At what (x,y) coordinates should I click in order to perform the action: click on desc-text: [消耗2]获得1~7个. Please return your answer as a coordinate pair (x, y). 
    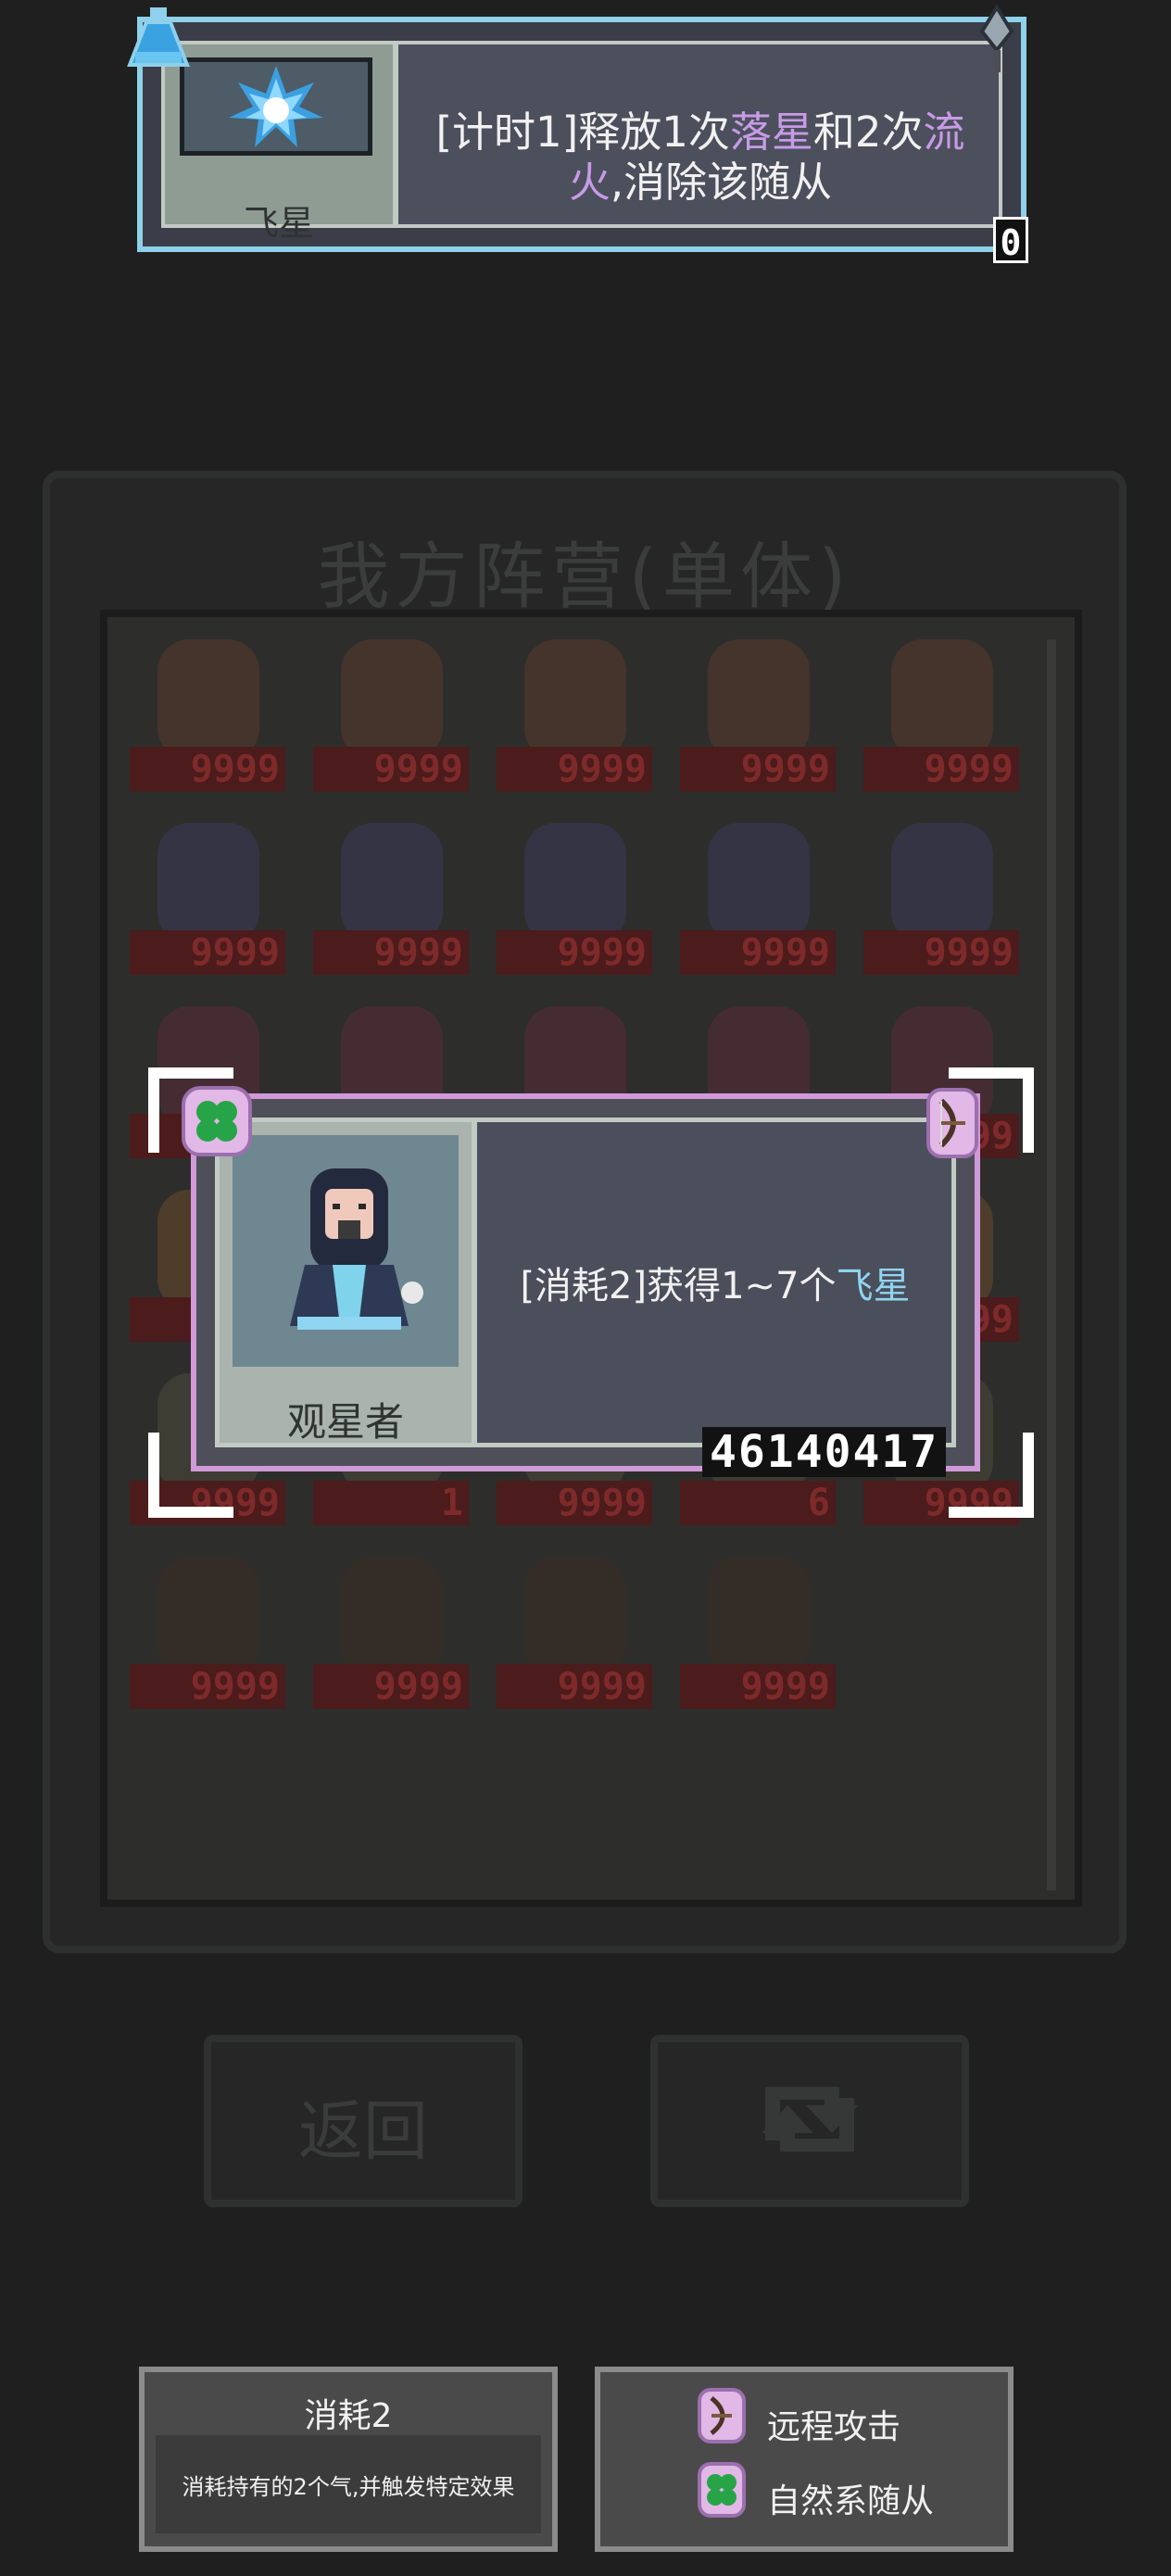
    Looking at the image, I should click on (678, 1286).